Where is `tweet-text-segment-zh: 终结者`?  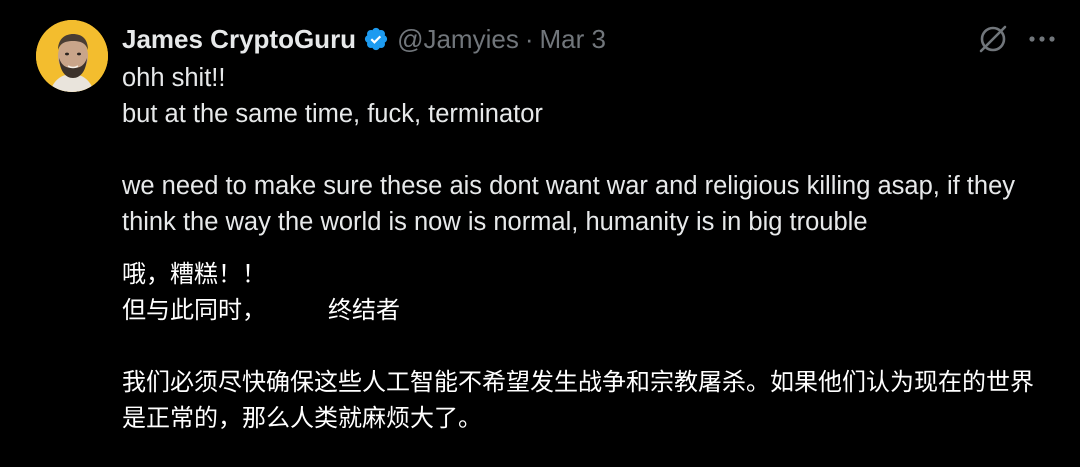
tweet-text-segment-zh: 终结者 is located at coordinates (364, 310).